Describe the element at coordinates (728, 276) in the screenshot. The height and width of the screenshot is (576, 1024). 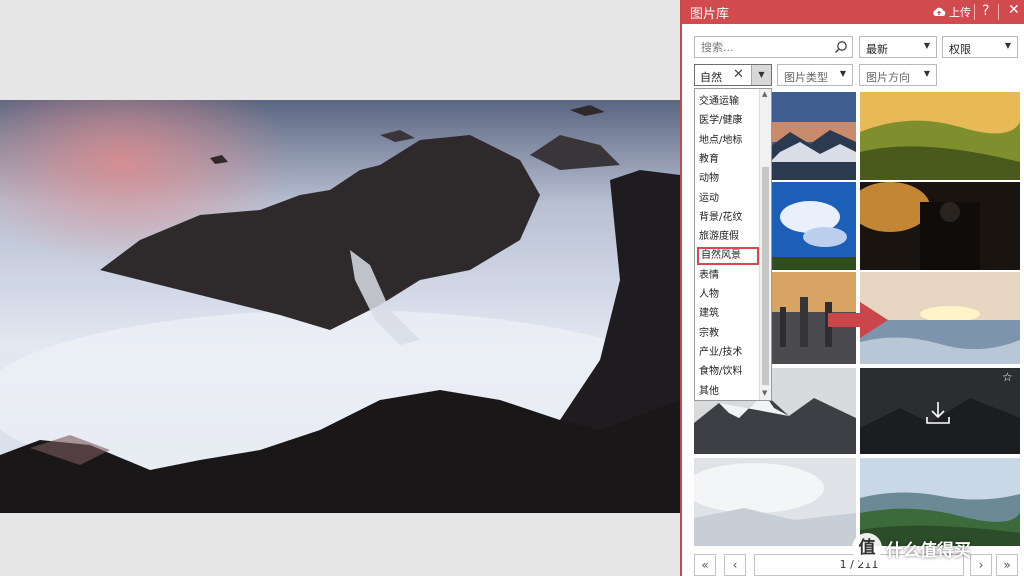
I see `category-option: 表情` at that location.